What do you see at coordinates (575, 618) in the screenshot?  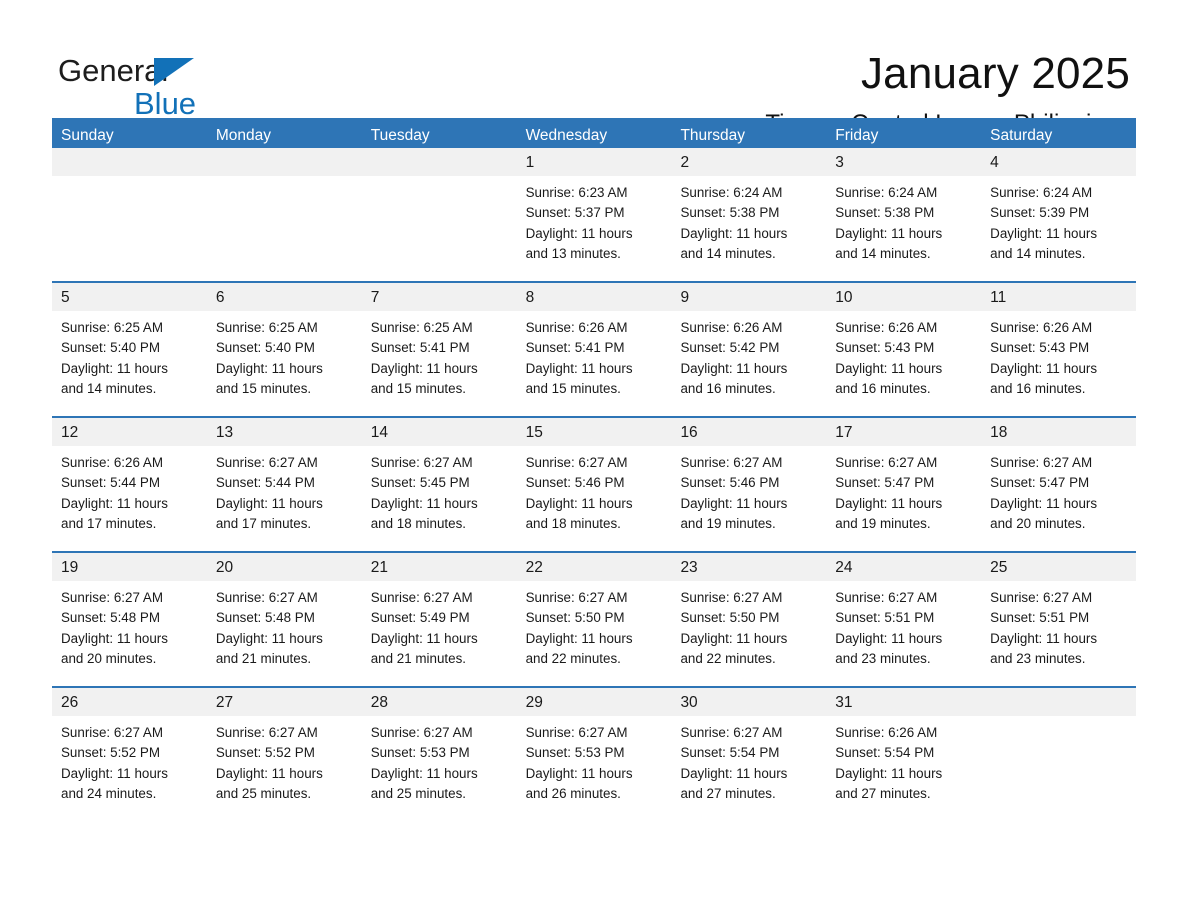 I see `sunset-time: Sunset: 5:50 PM` at bounding box center [575, 618].